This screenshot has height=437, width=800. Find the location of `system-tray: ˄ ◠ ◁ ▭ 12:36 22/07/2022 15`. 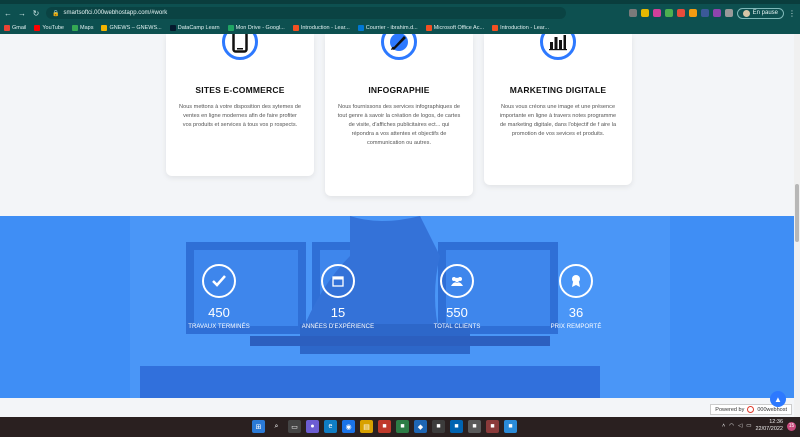

system-tray: ˄ ◠ ◁ ▭ 12:36 22/07/2022 15 is located at coordinates (759, 426).